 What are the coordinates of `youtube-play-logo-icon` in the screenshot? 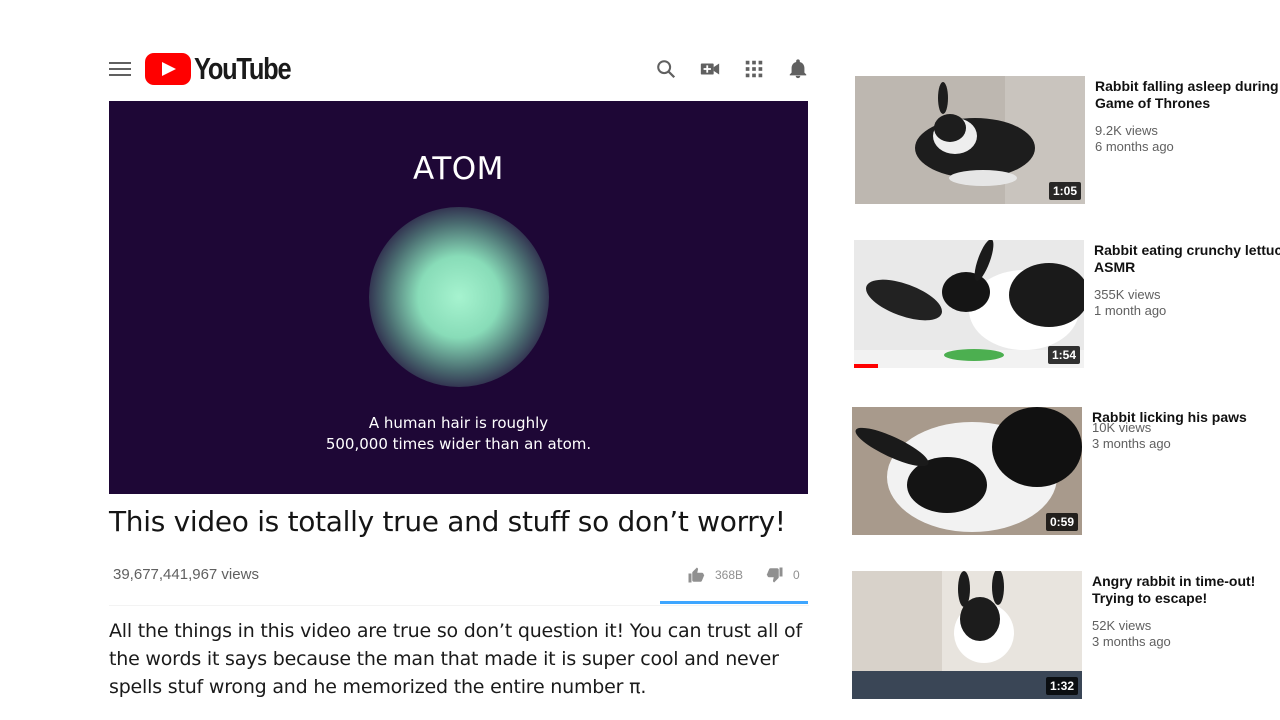 It's located at (168, 69).